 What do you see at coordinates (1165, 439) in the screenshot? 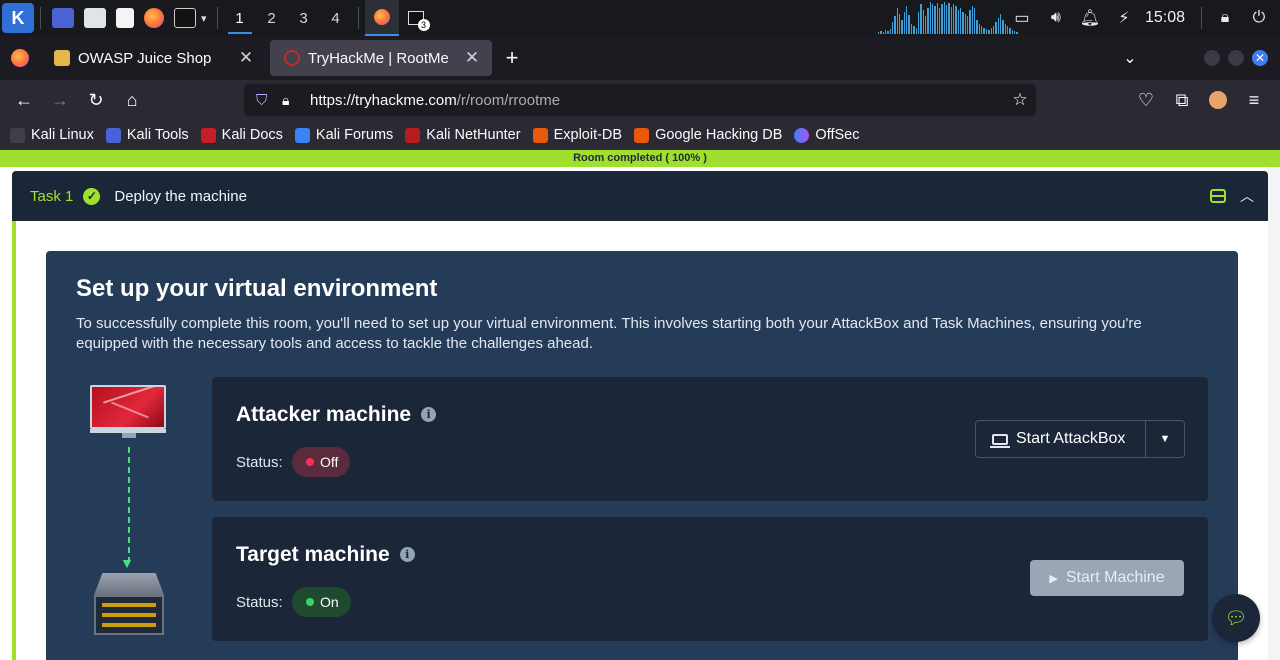
I see `attackbox-options-dropdown: ▼` at bounding box center [1165, 439].